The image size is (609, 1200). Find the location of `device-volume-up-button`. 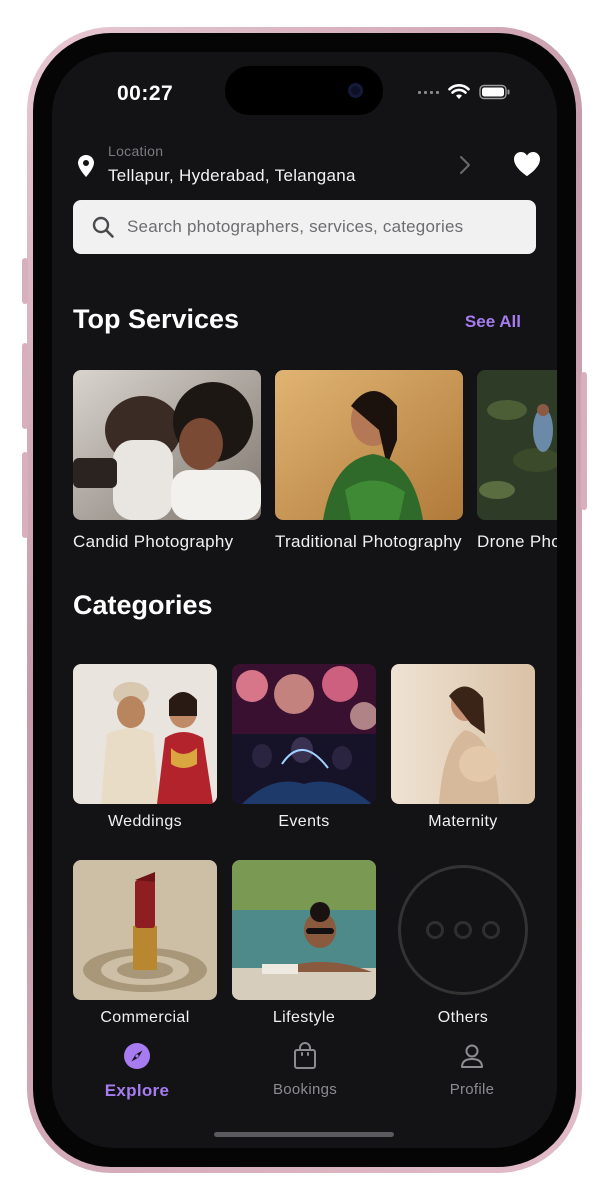

device-volume-up-button is located at coordinates (25, 386).